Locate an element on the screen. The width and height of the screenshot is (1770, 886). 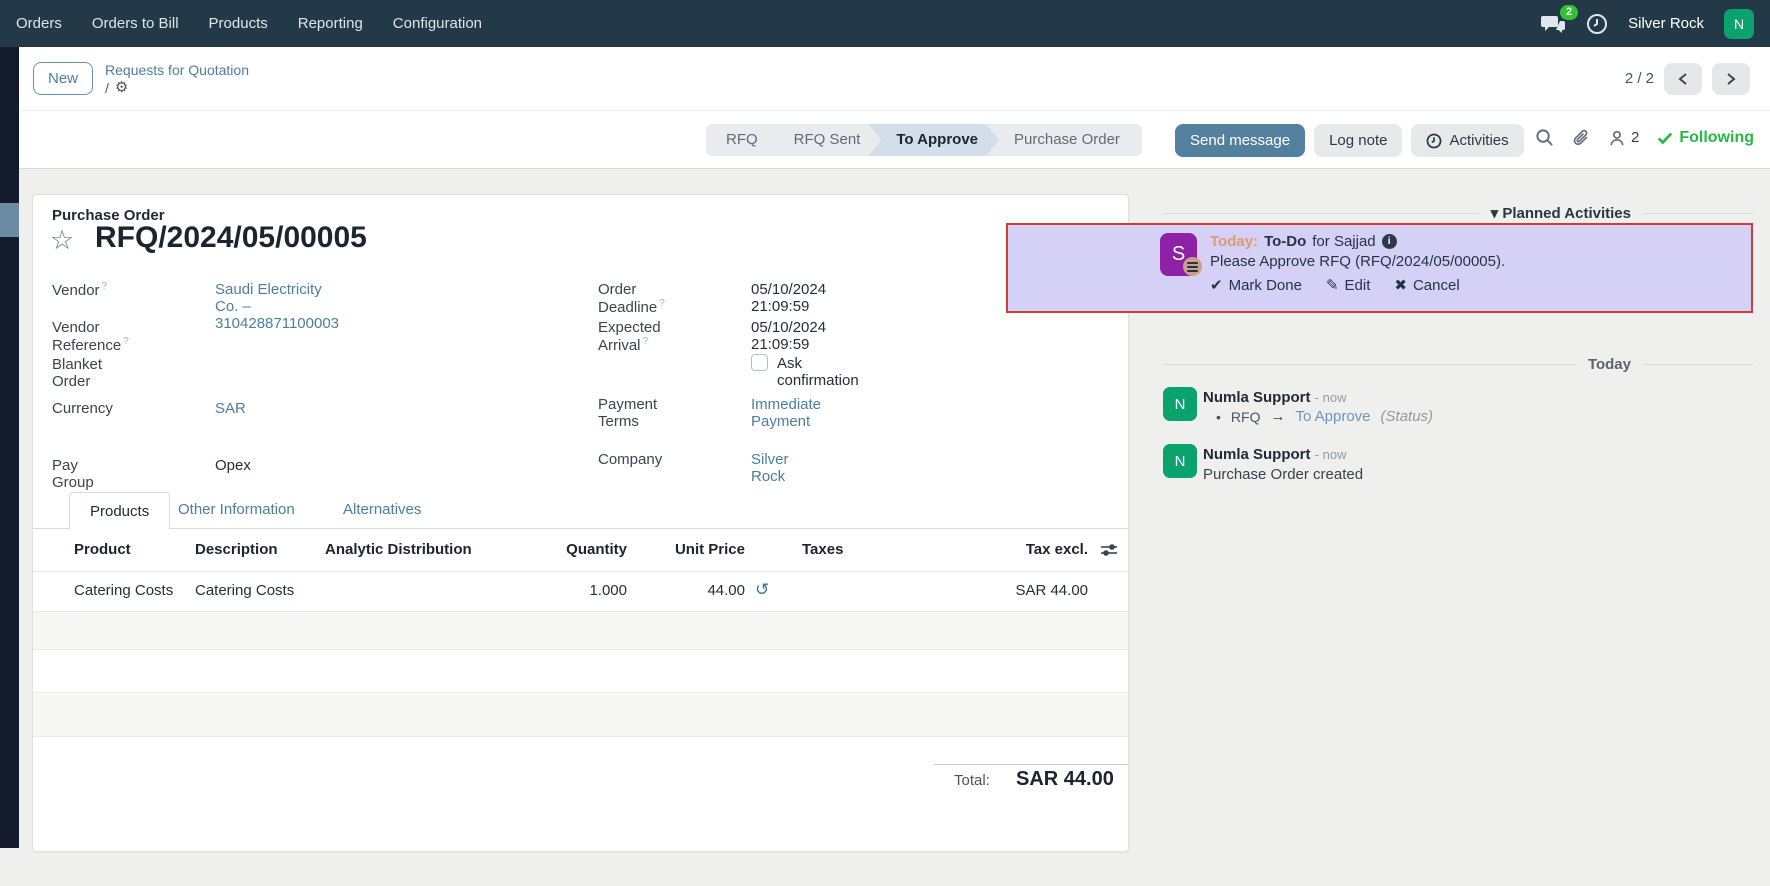
total-value: SAR 44.00 is located at coordinates (1065, 779).